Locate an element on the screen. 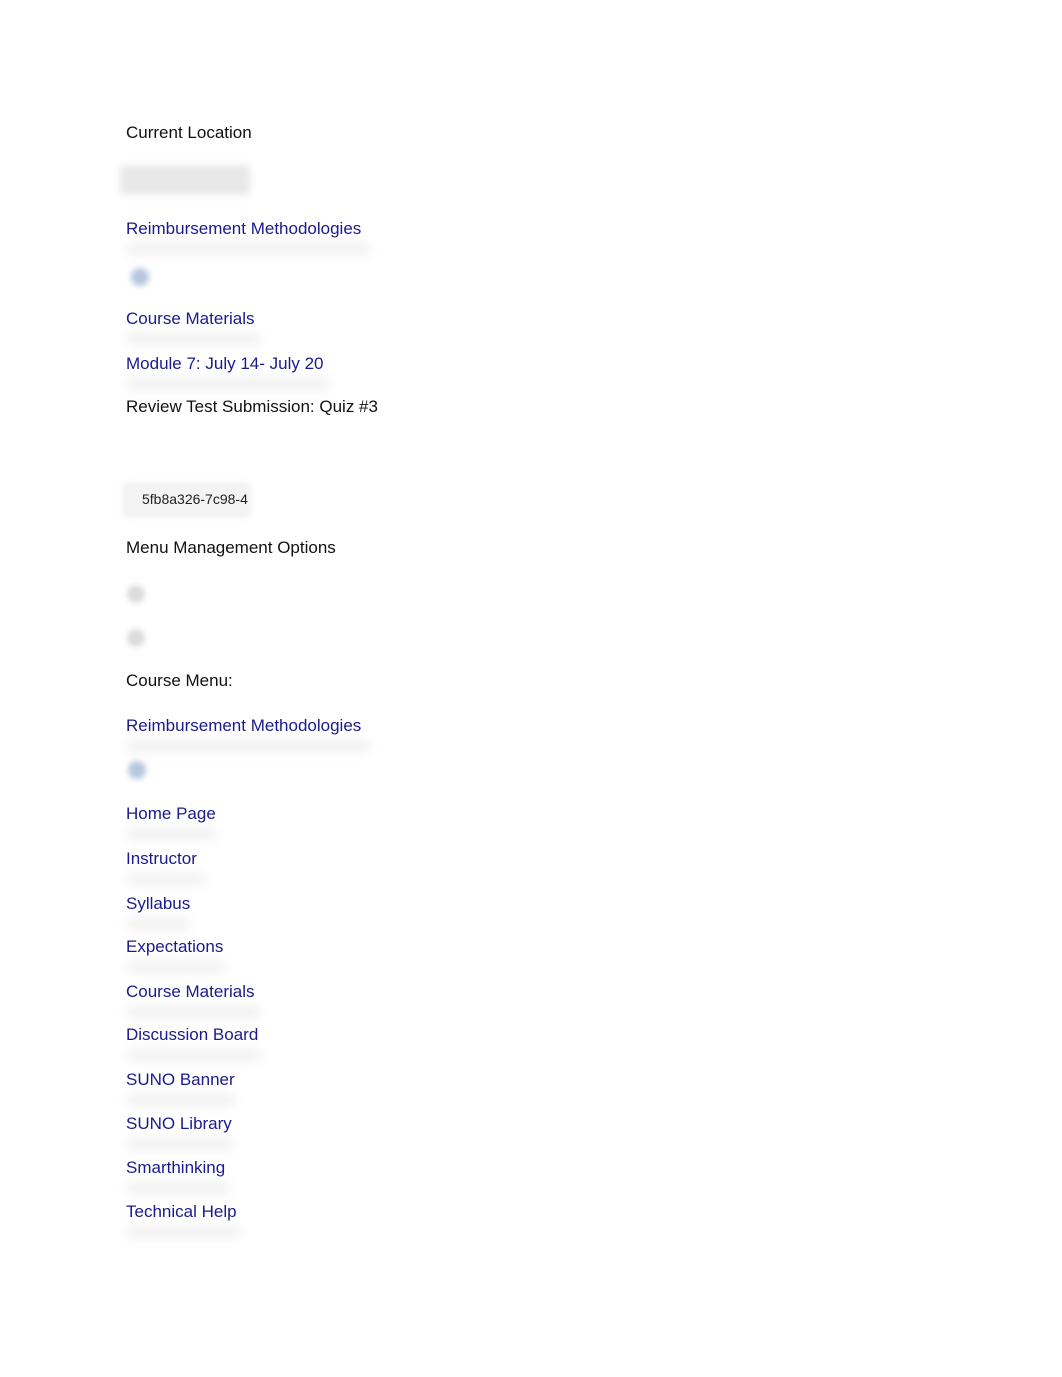 Image resolution: width=1062 pixels, height=1377 pixels. show-menu-icon is located at coordinates (136, 594).